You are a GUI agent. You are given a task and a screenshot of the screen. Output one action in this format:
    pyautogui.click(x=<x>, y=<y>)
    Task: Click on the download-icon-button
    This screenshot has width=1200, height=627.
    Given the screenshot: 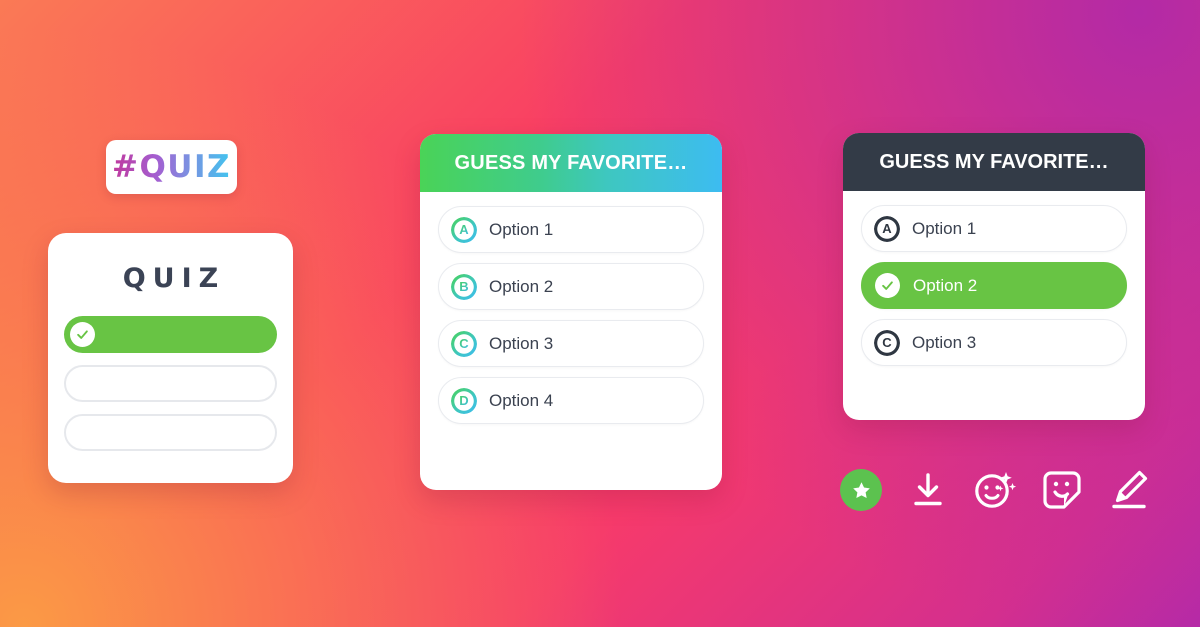 What is the action you would take?
    pyautogui.click(x=928, y=490)
    